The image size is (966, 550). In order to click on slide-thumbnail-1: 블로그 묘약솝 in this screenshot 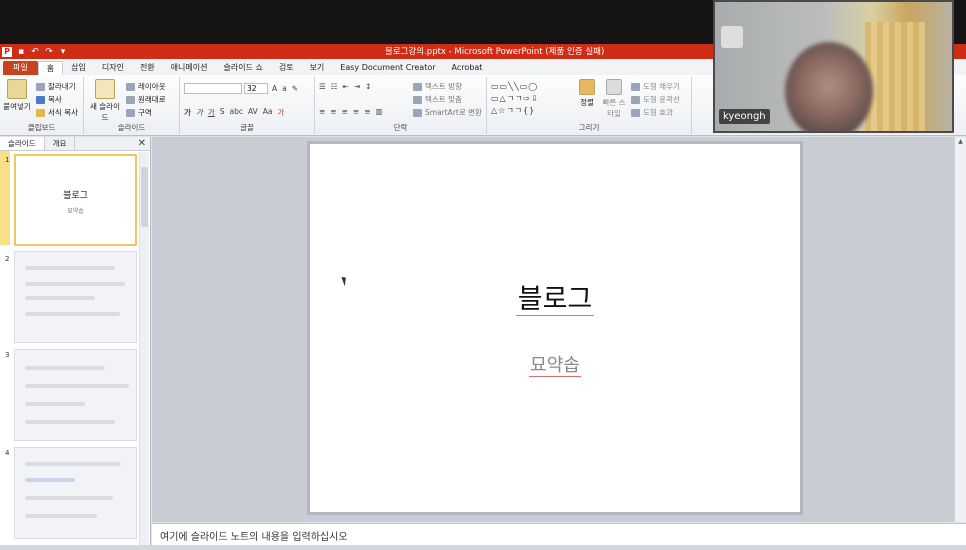, I will do `click(75, 200)`.